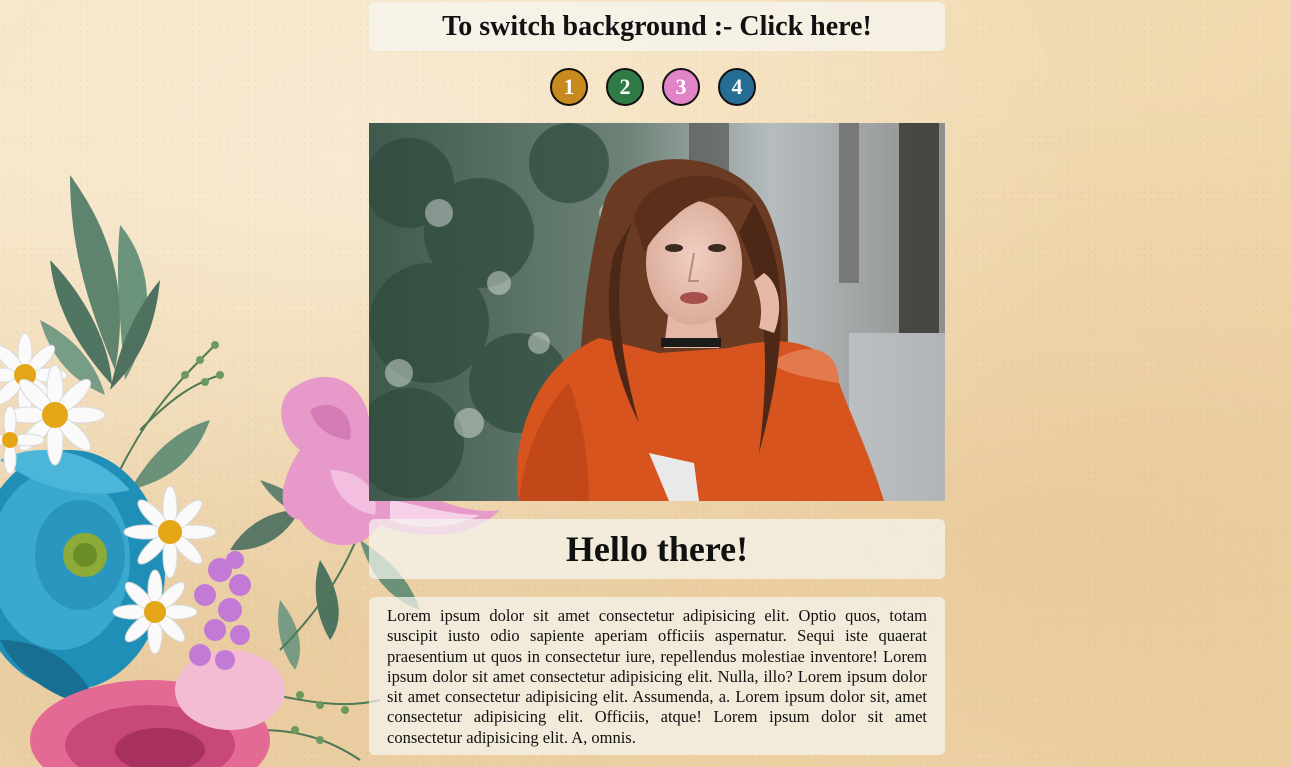 The image size is (1291, 767). Describe the element at coordinates (569, 87) in the screenshot. I see `background-option-1: 1` at that location.